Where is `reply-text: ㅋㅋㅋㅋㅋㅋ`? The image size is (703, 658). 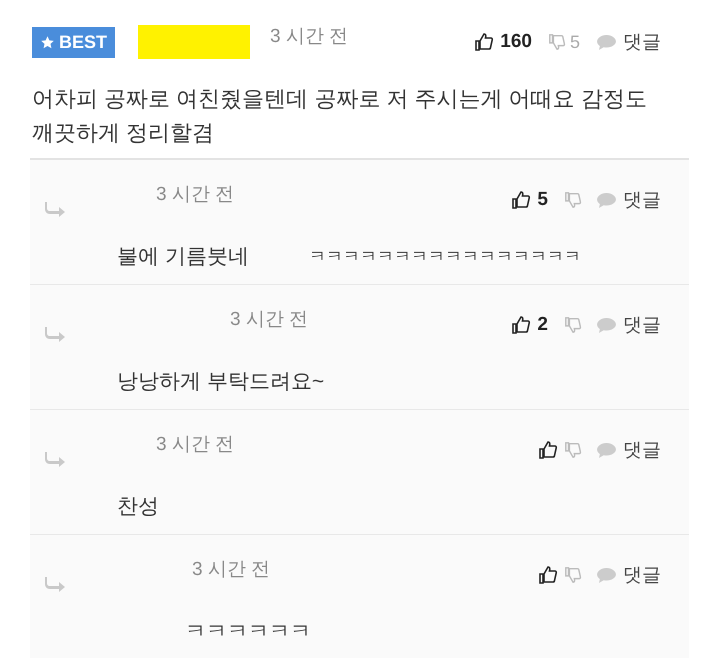 reply-text: ㅋㅋㅋㅋㅋㅋ is located at coordinates (248, 632).